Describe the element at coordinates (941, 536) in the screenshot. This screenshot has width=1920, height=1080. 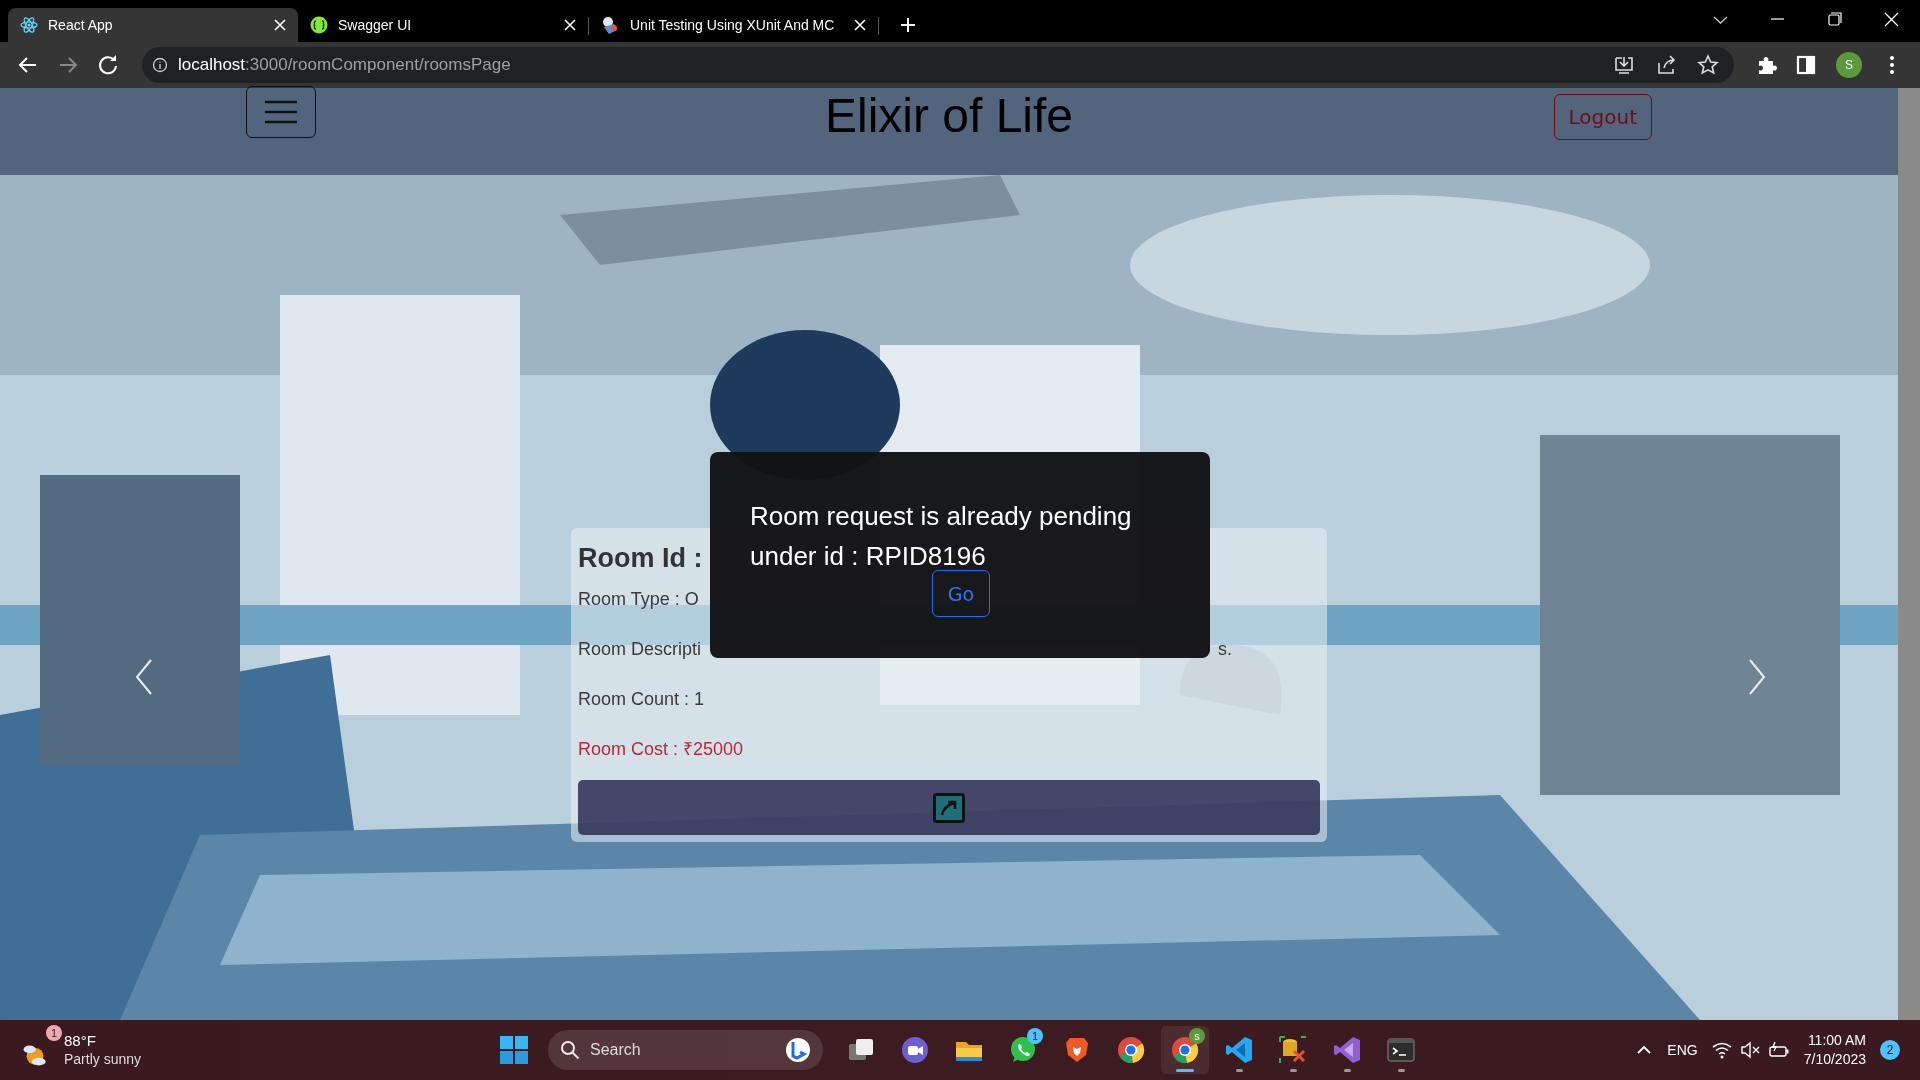
I see `alert-message: Room request is already pending under id : RPID8196` at that location.